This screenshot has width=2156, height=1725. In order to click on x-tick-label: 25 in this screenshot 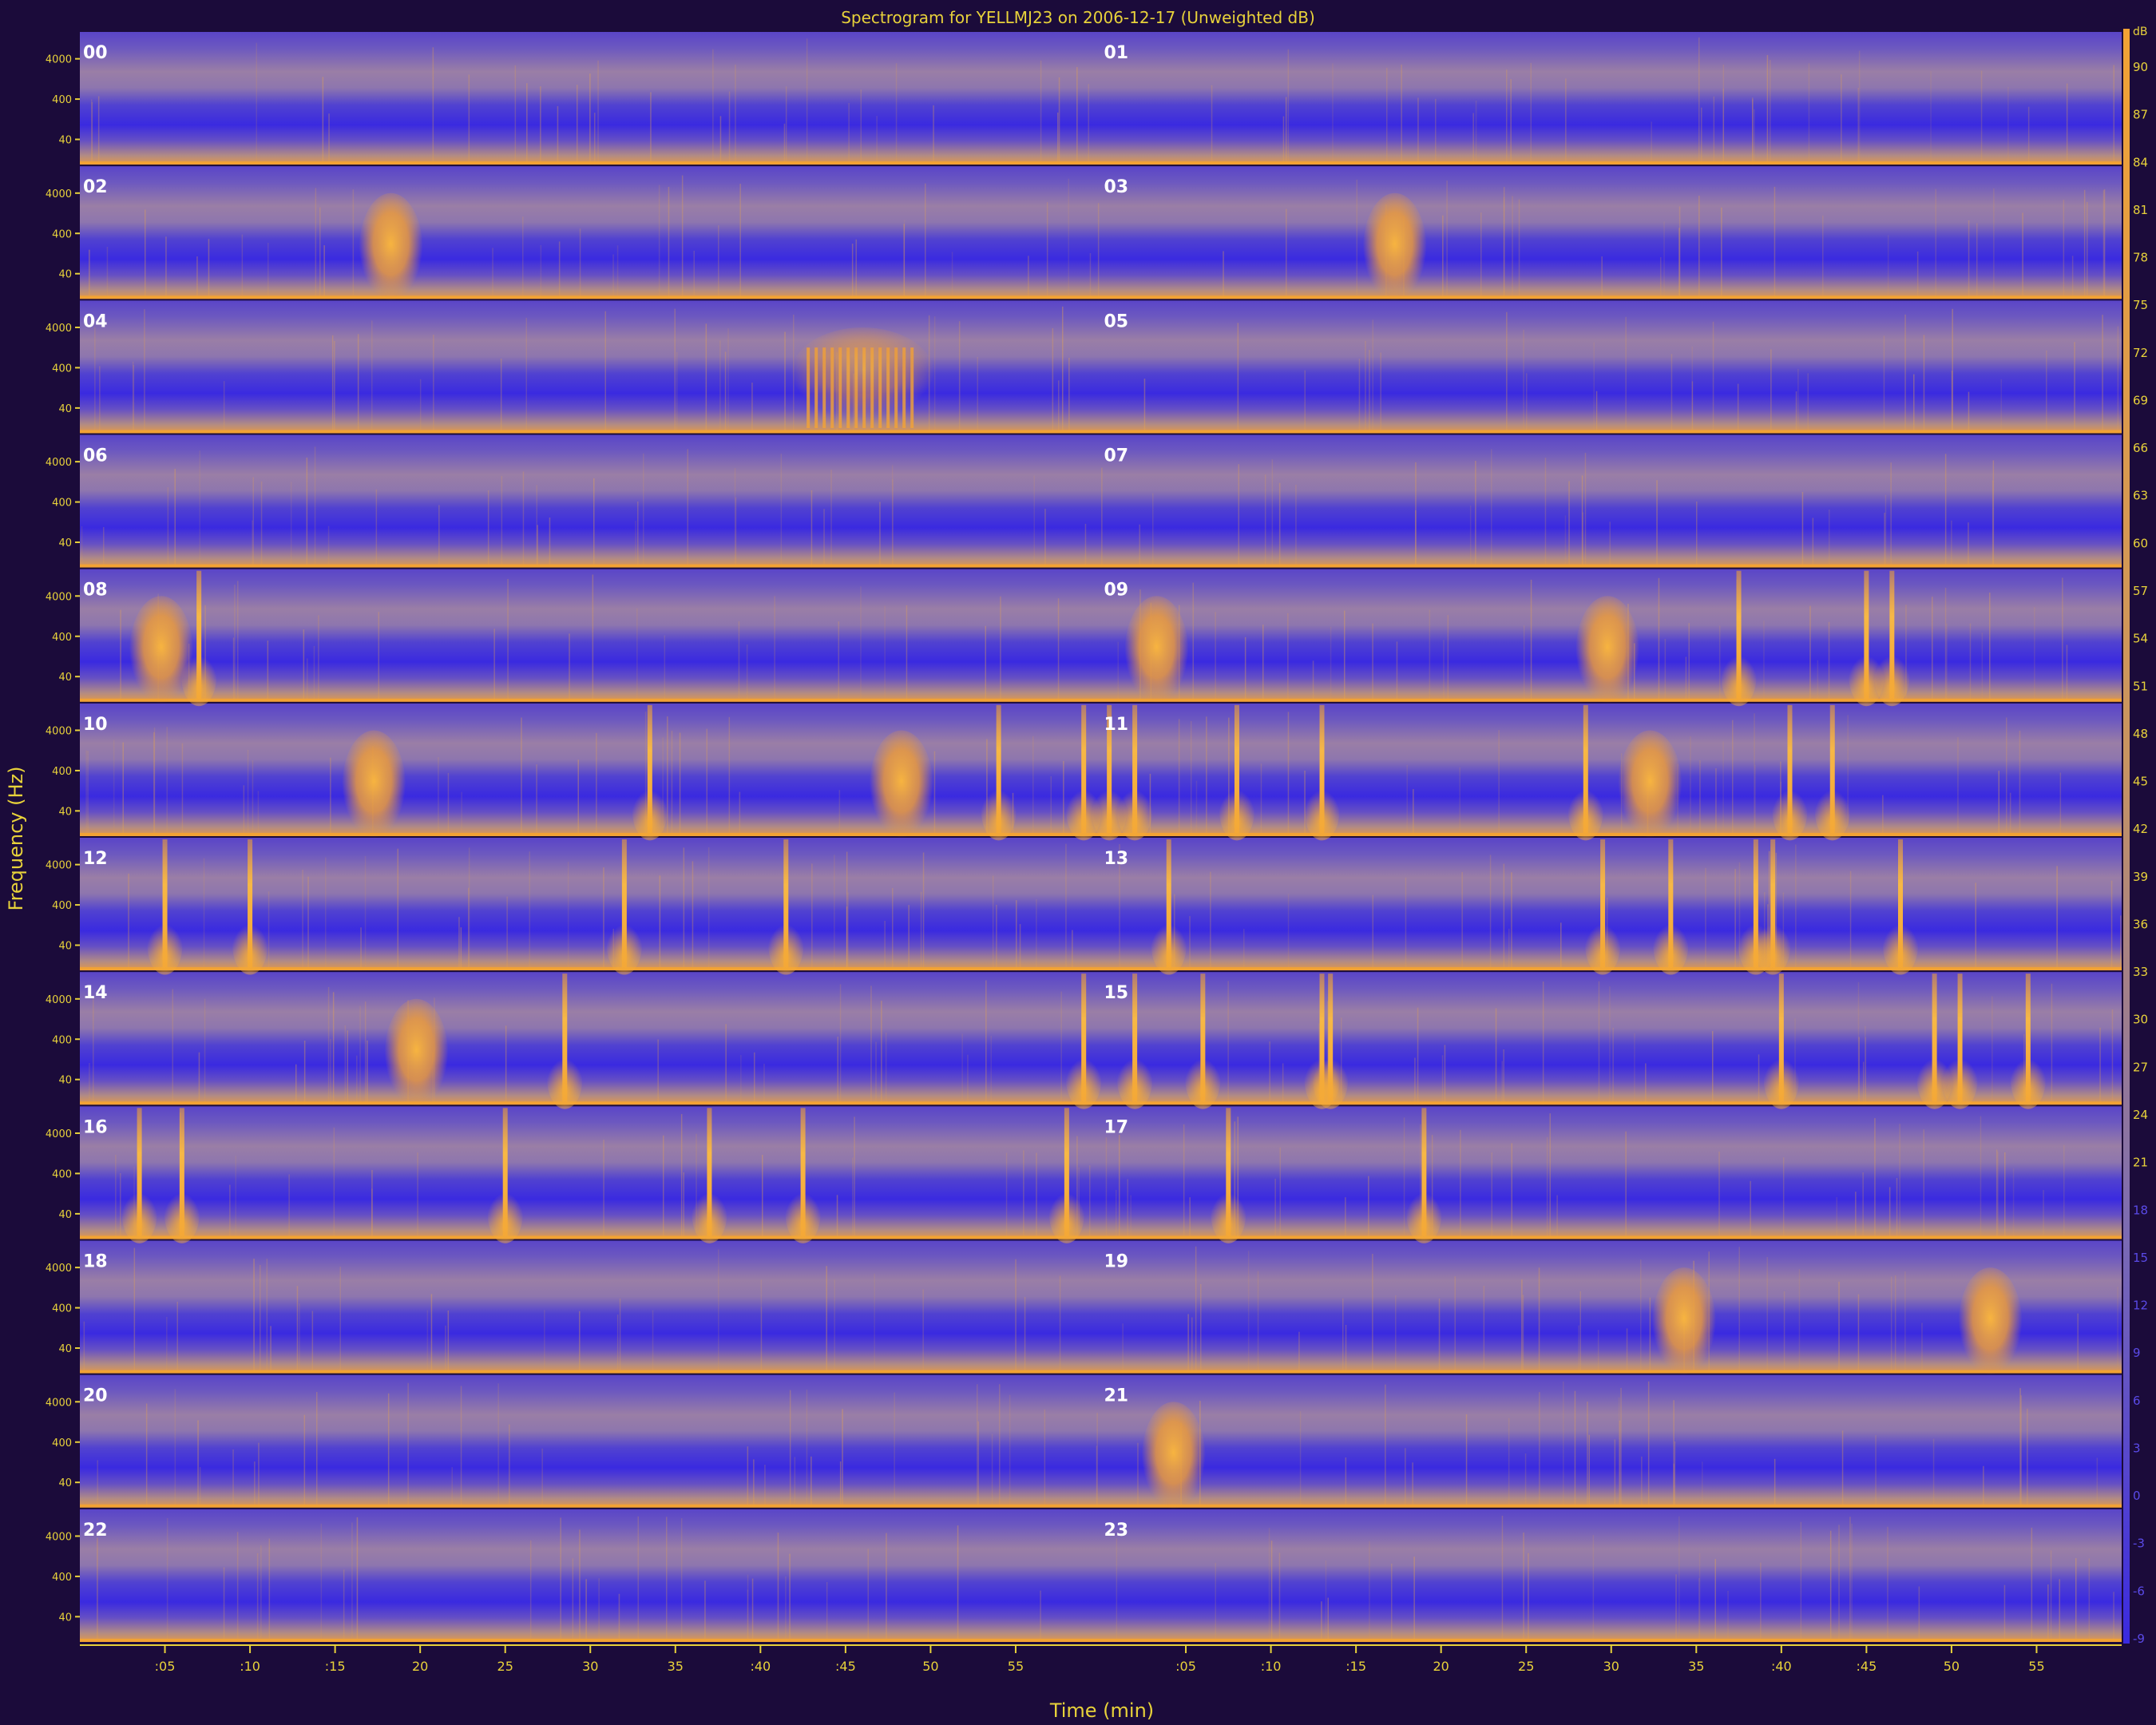, I will do `click(1526, 1667)`.